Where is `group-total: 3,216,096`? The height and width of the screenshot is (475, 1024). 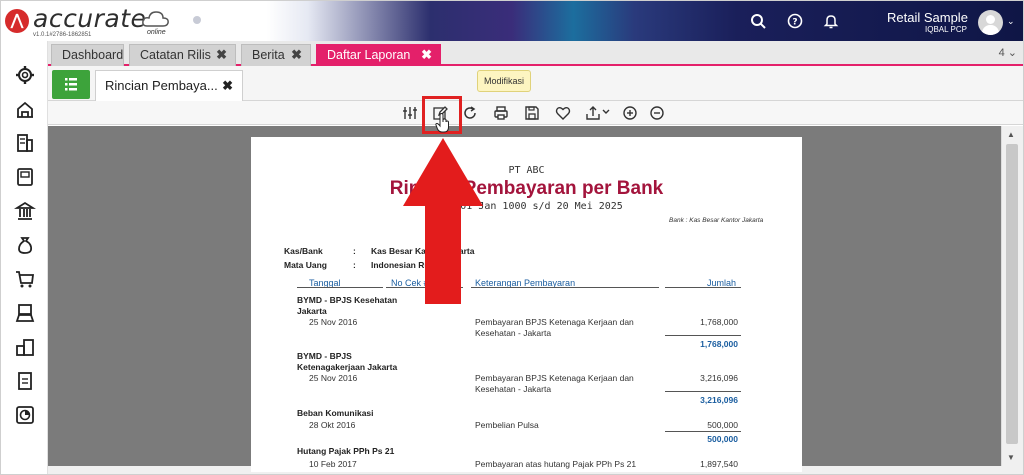
group-total: 3,216,096 is located at coordinates (719, 400).